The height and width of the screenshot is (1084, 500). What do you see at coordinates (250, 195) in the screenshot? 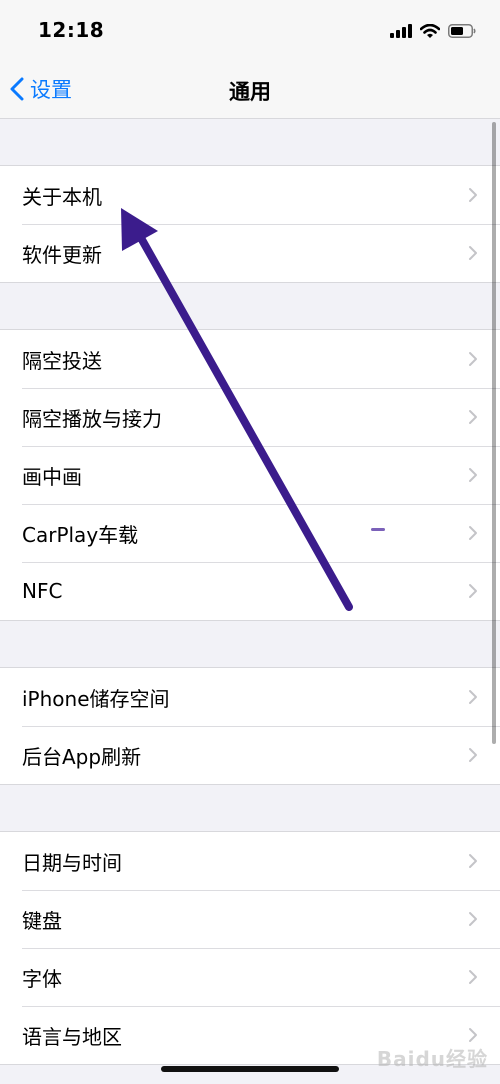
I see `row-about: 关于本机` at bounding box center [250, 195].